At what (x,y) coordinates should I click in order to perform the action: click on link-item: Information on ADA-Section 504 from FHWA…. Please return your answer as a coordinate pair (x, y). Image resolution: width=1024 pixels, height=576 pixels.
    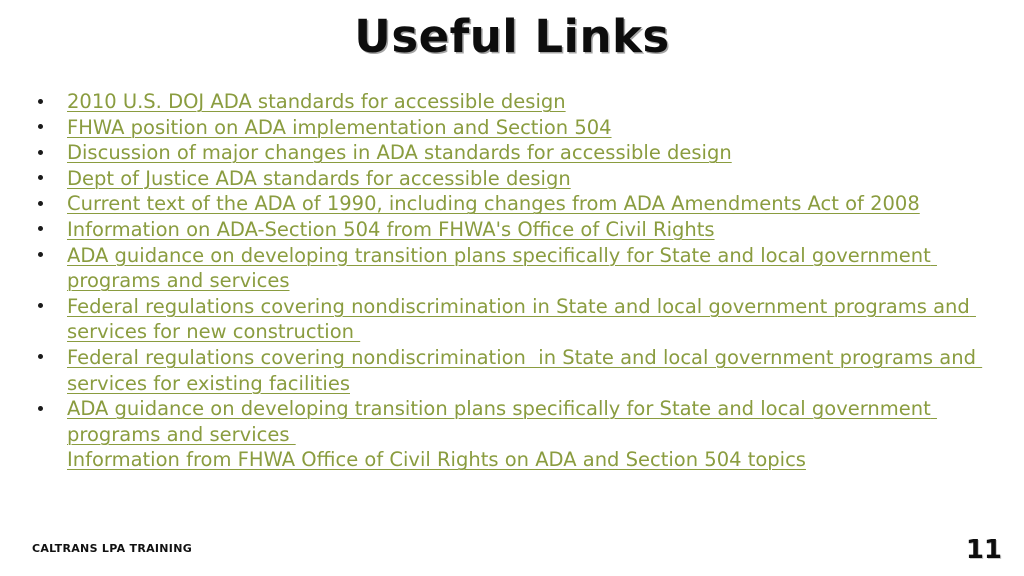
    Looking at the image, I should click on (391, 229).